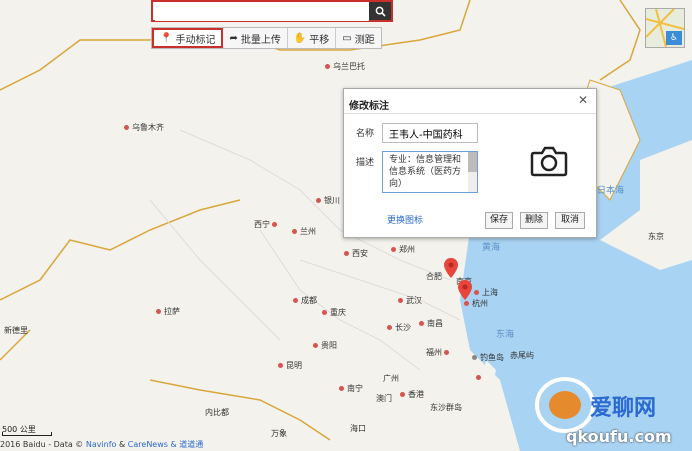 This screenshot has width=692, height=451. Describe the element at coordinates (410, 300) in the screenshot. I see `city-label: 武汉` at that location.